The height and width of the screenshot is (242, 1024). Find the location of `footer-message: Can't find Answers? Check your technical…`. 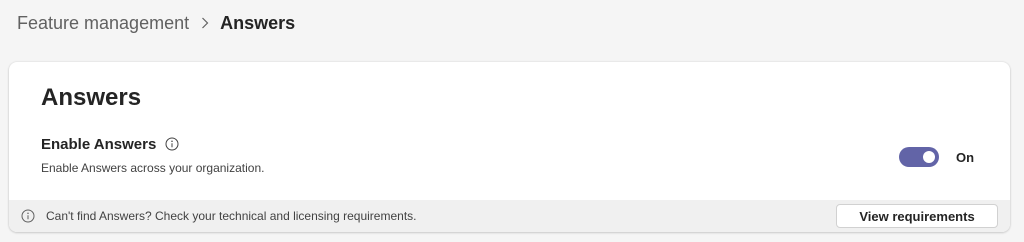

footer-message: Can't find Answers? Check your technical… is located at coordinates (231, 216).